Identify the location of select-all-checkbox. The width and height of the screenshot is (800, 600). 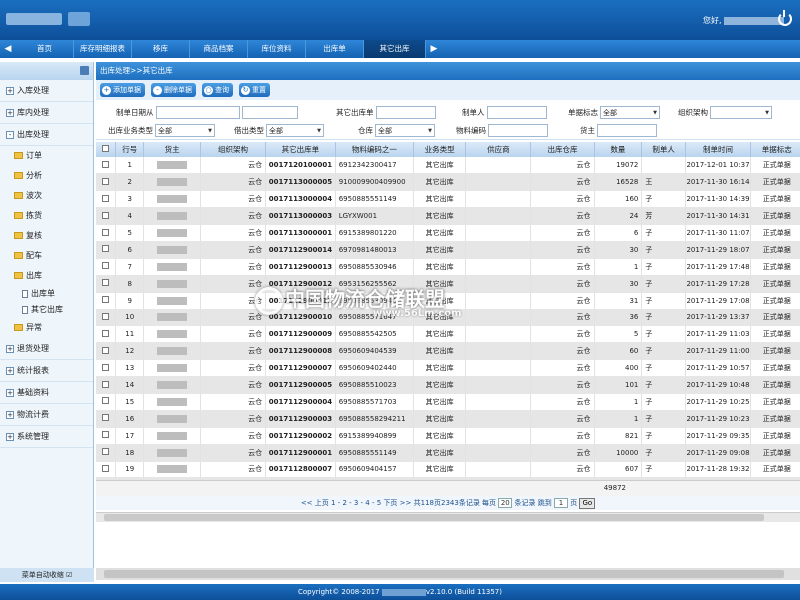
(106, 148).